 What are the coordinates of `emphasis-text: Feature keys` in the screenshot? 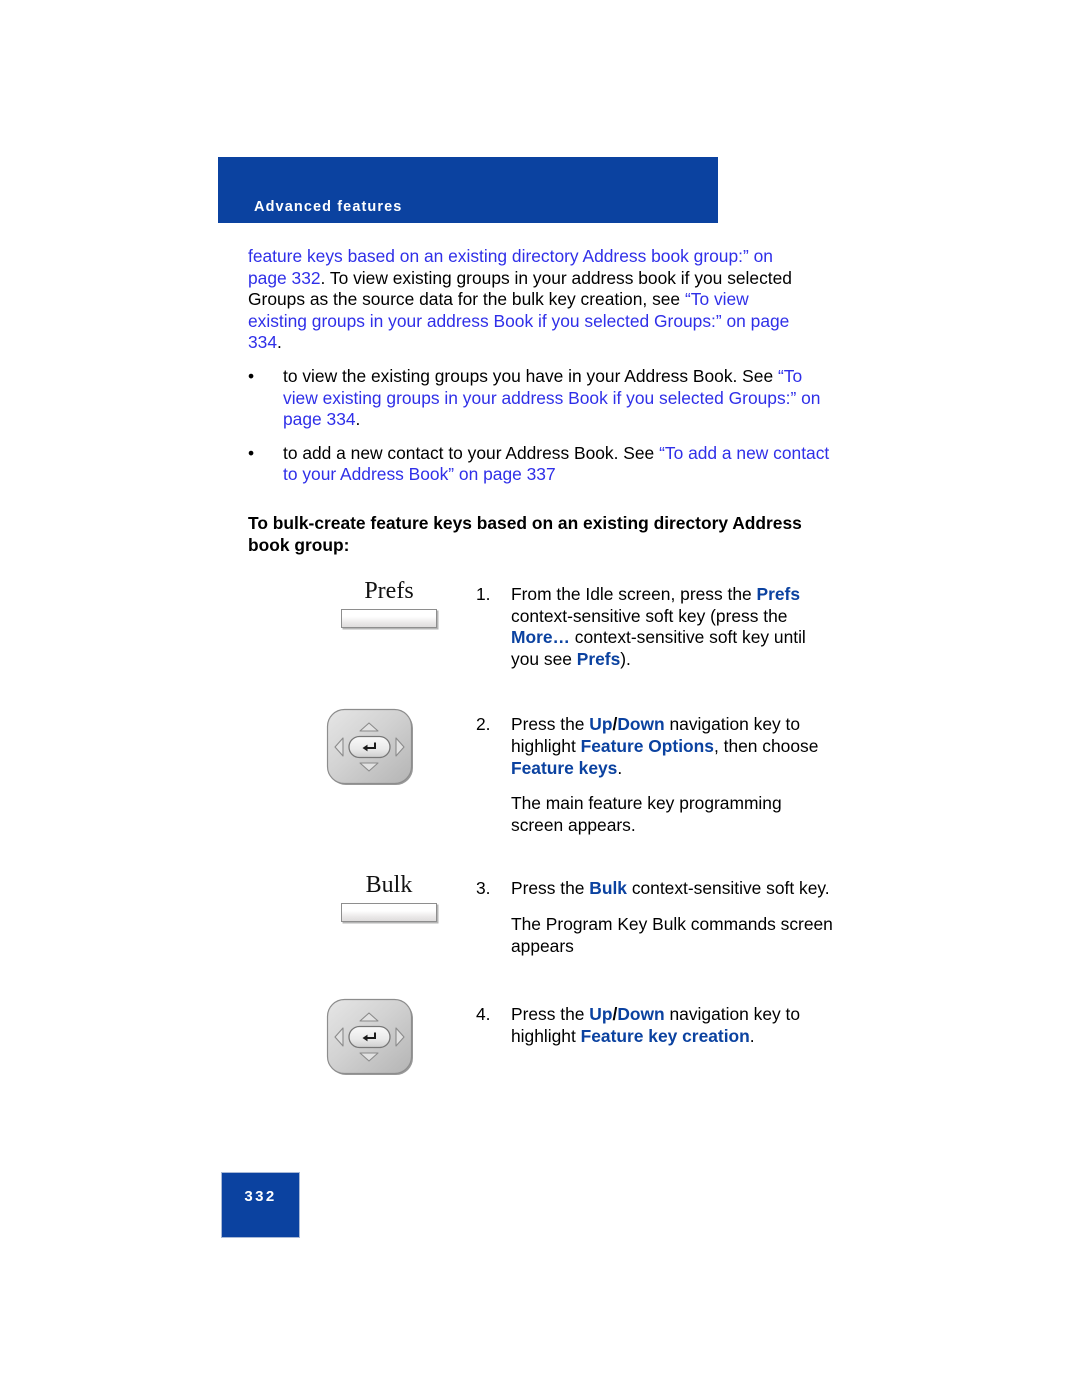 It's located at (564, 767).